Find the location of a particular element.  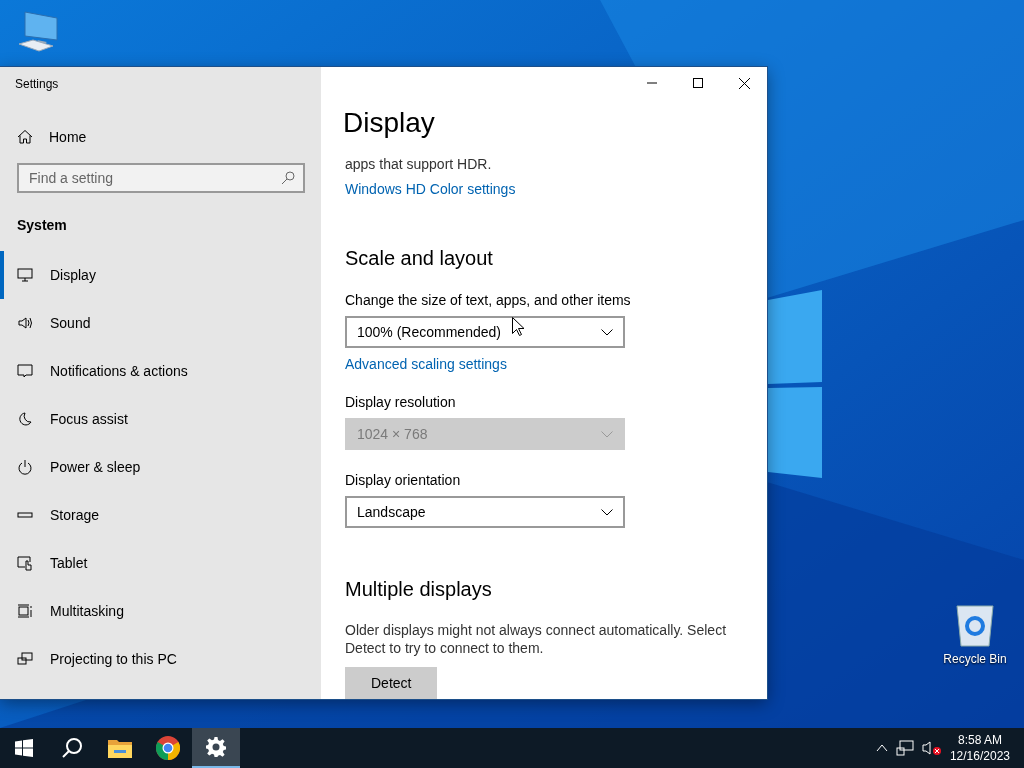

description-text: apps that support HDR. is located at coordinates (418, 164).